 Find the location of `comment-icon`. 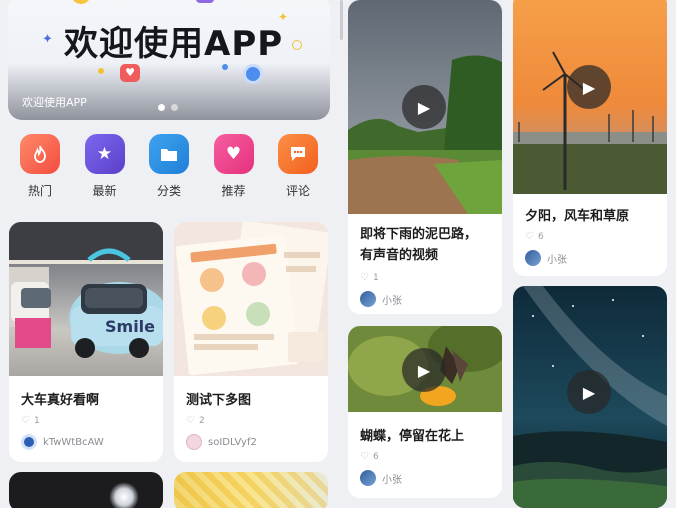

comment-icon is located at coordinates (298, 154).